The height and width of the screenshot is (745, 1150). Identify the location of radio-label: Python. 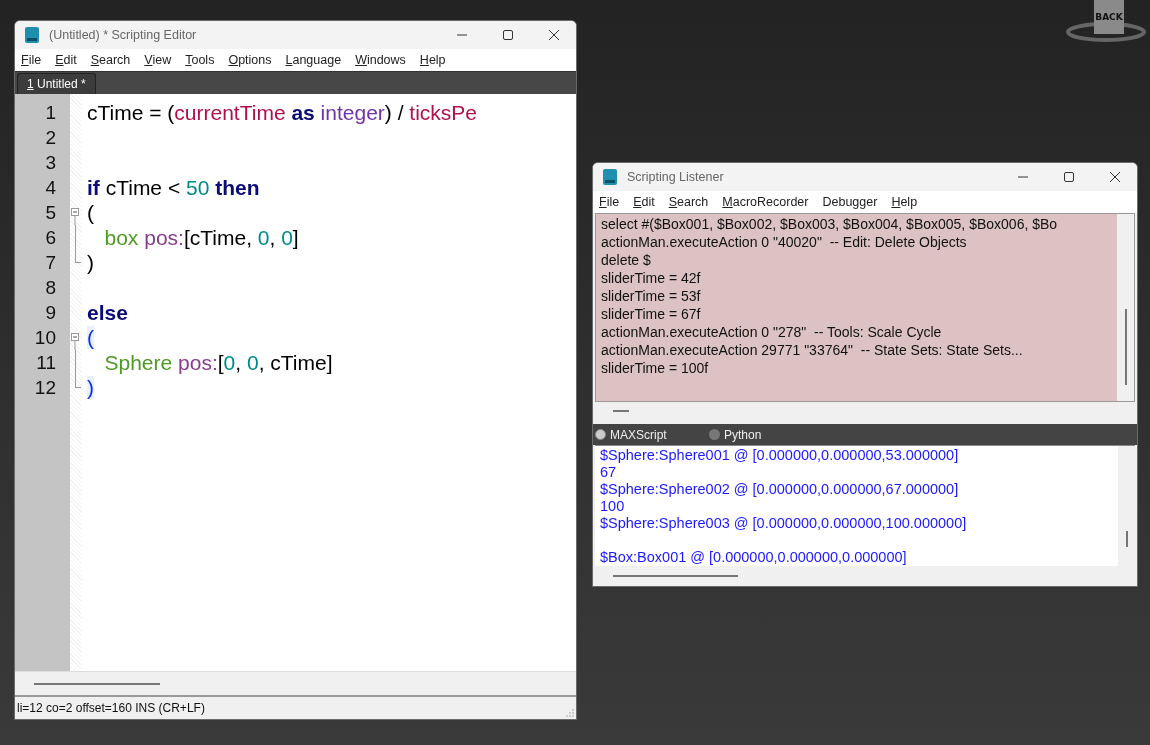
(743, 434).